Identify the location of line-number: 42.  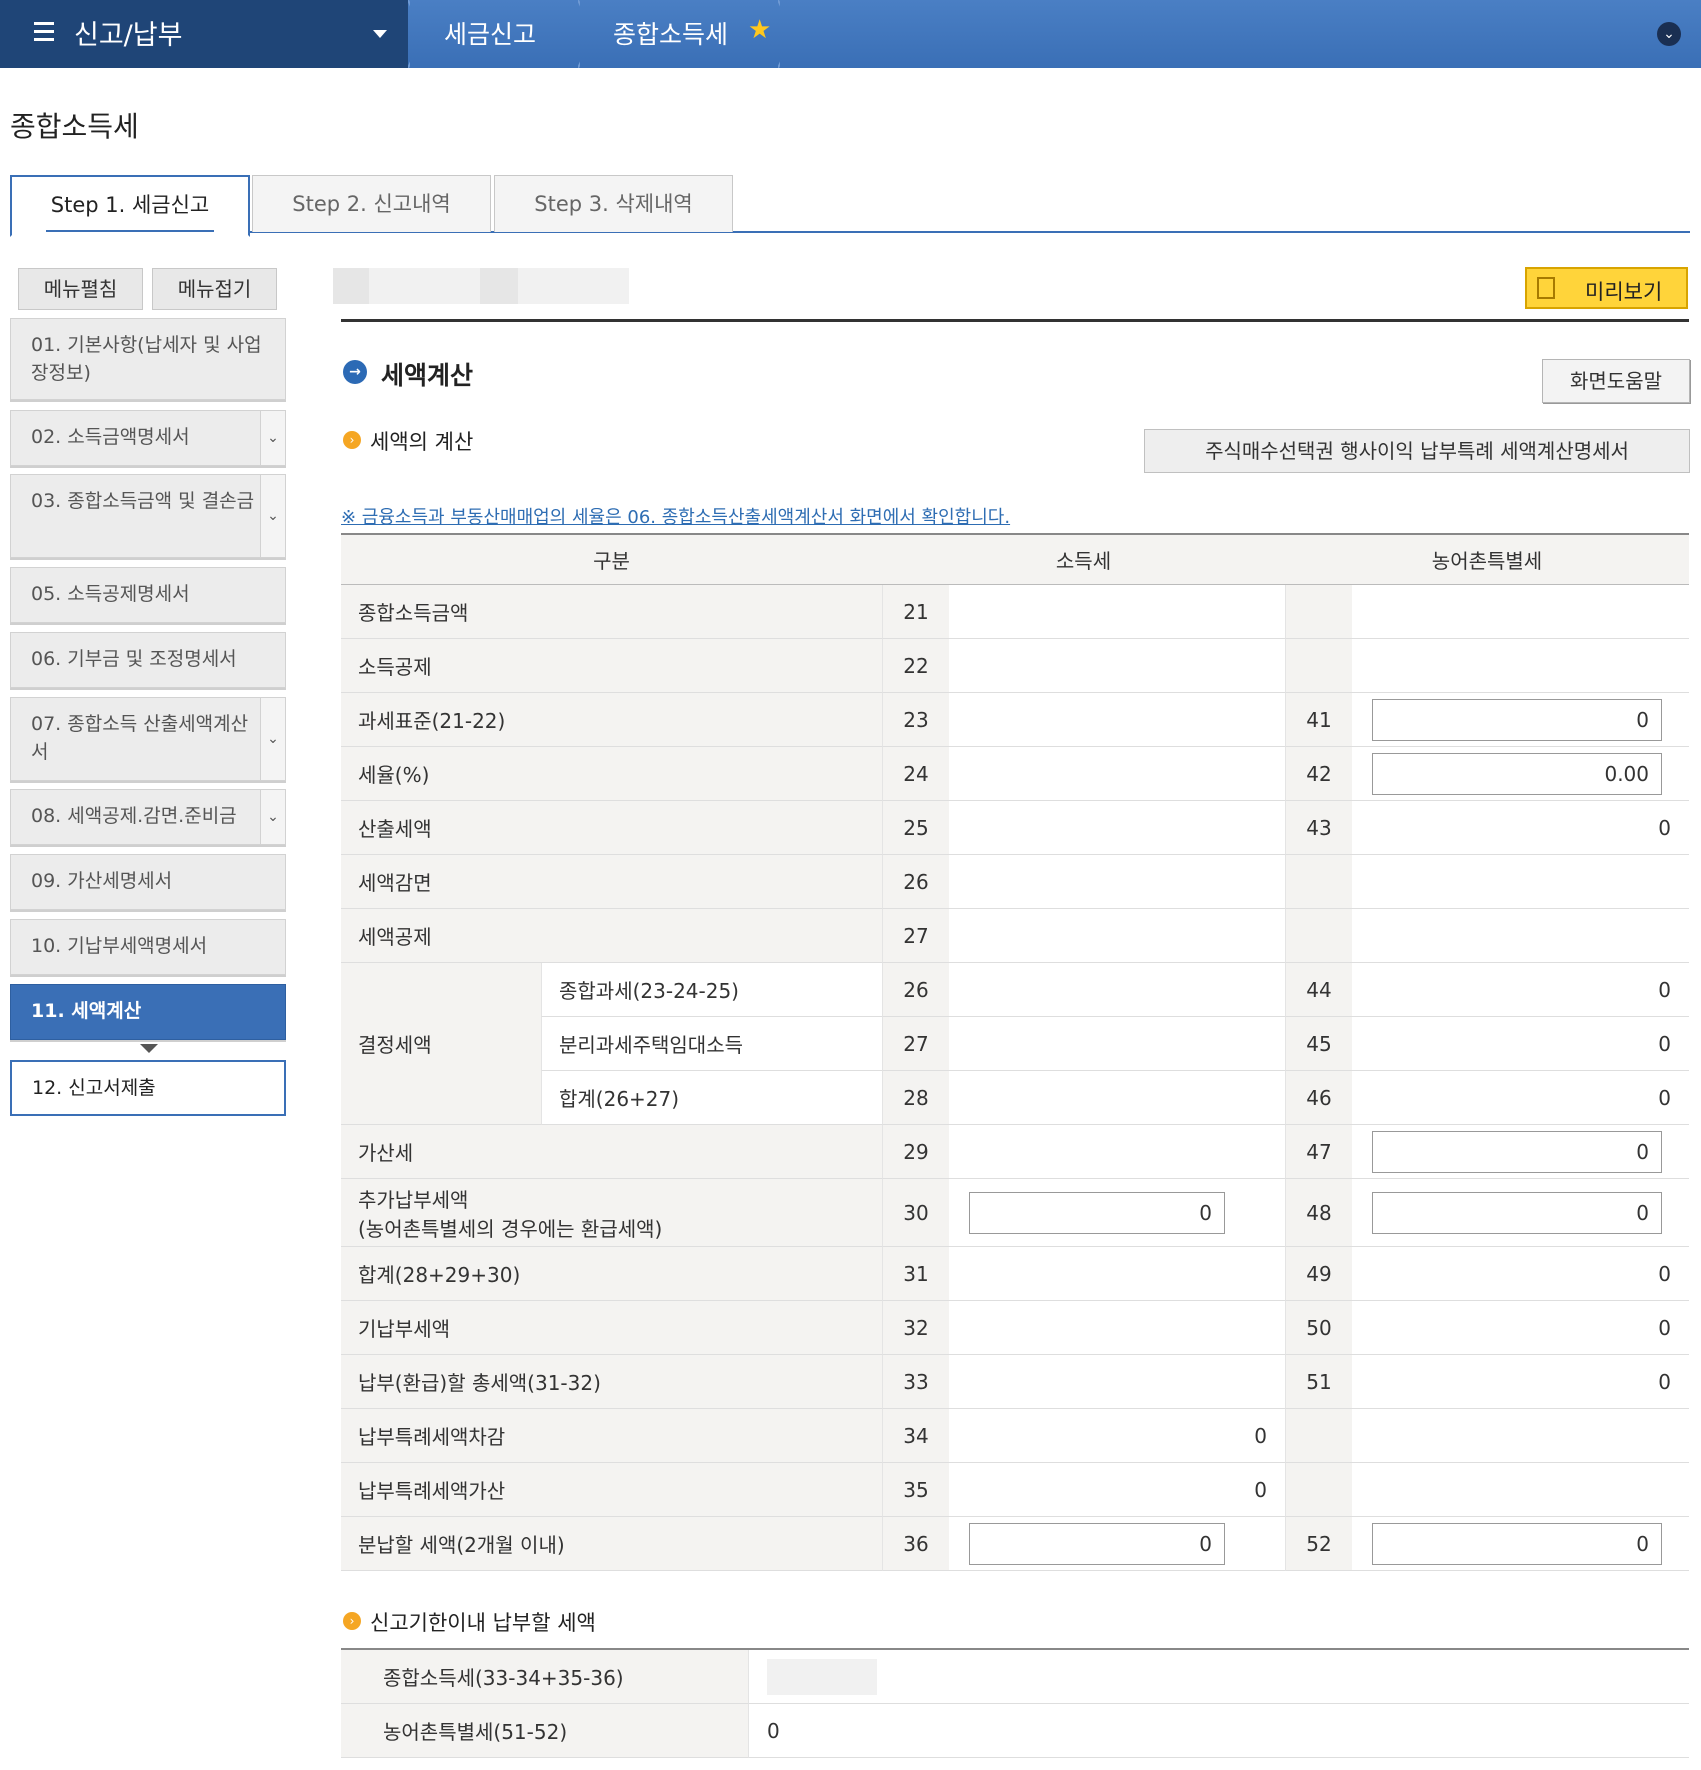
(1318, 774).